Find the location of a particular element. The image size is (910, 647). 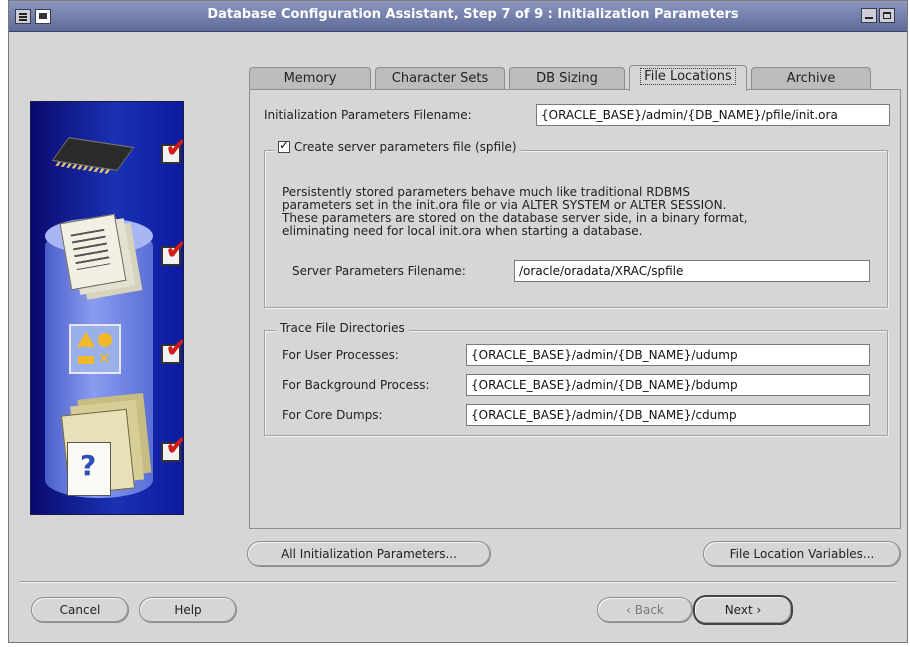

background-process-input is located at coordinates (668, 385).